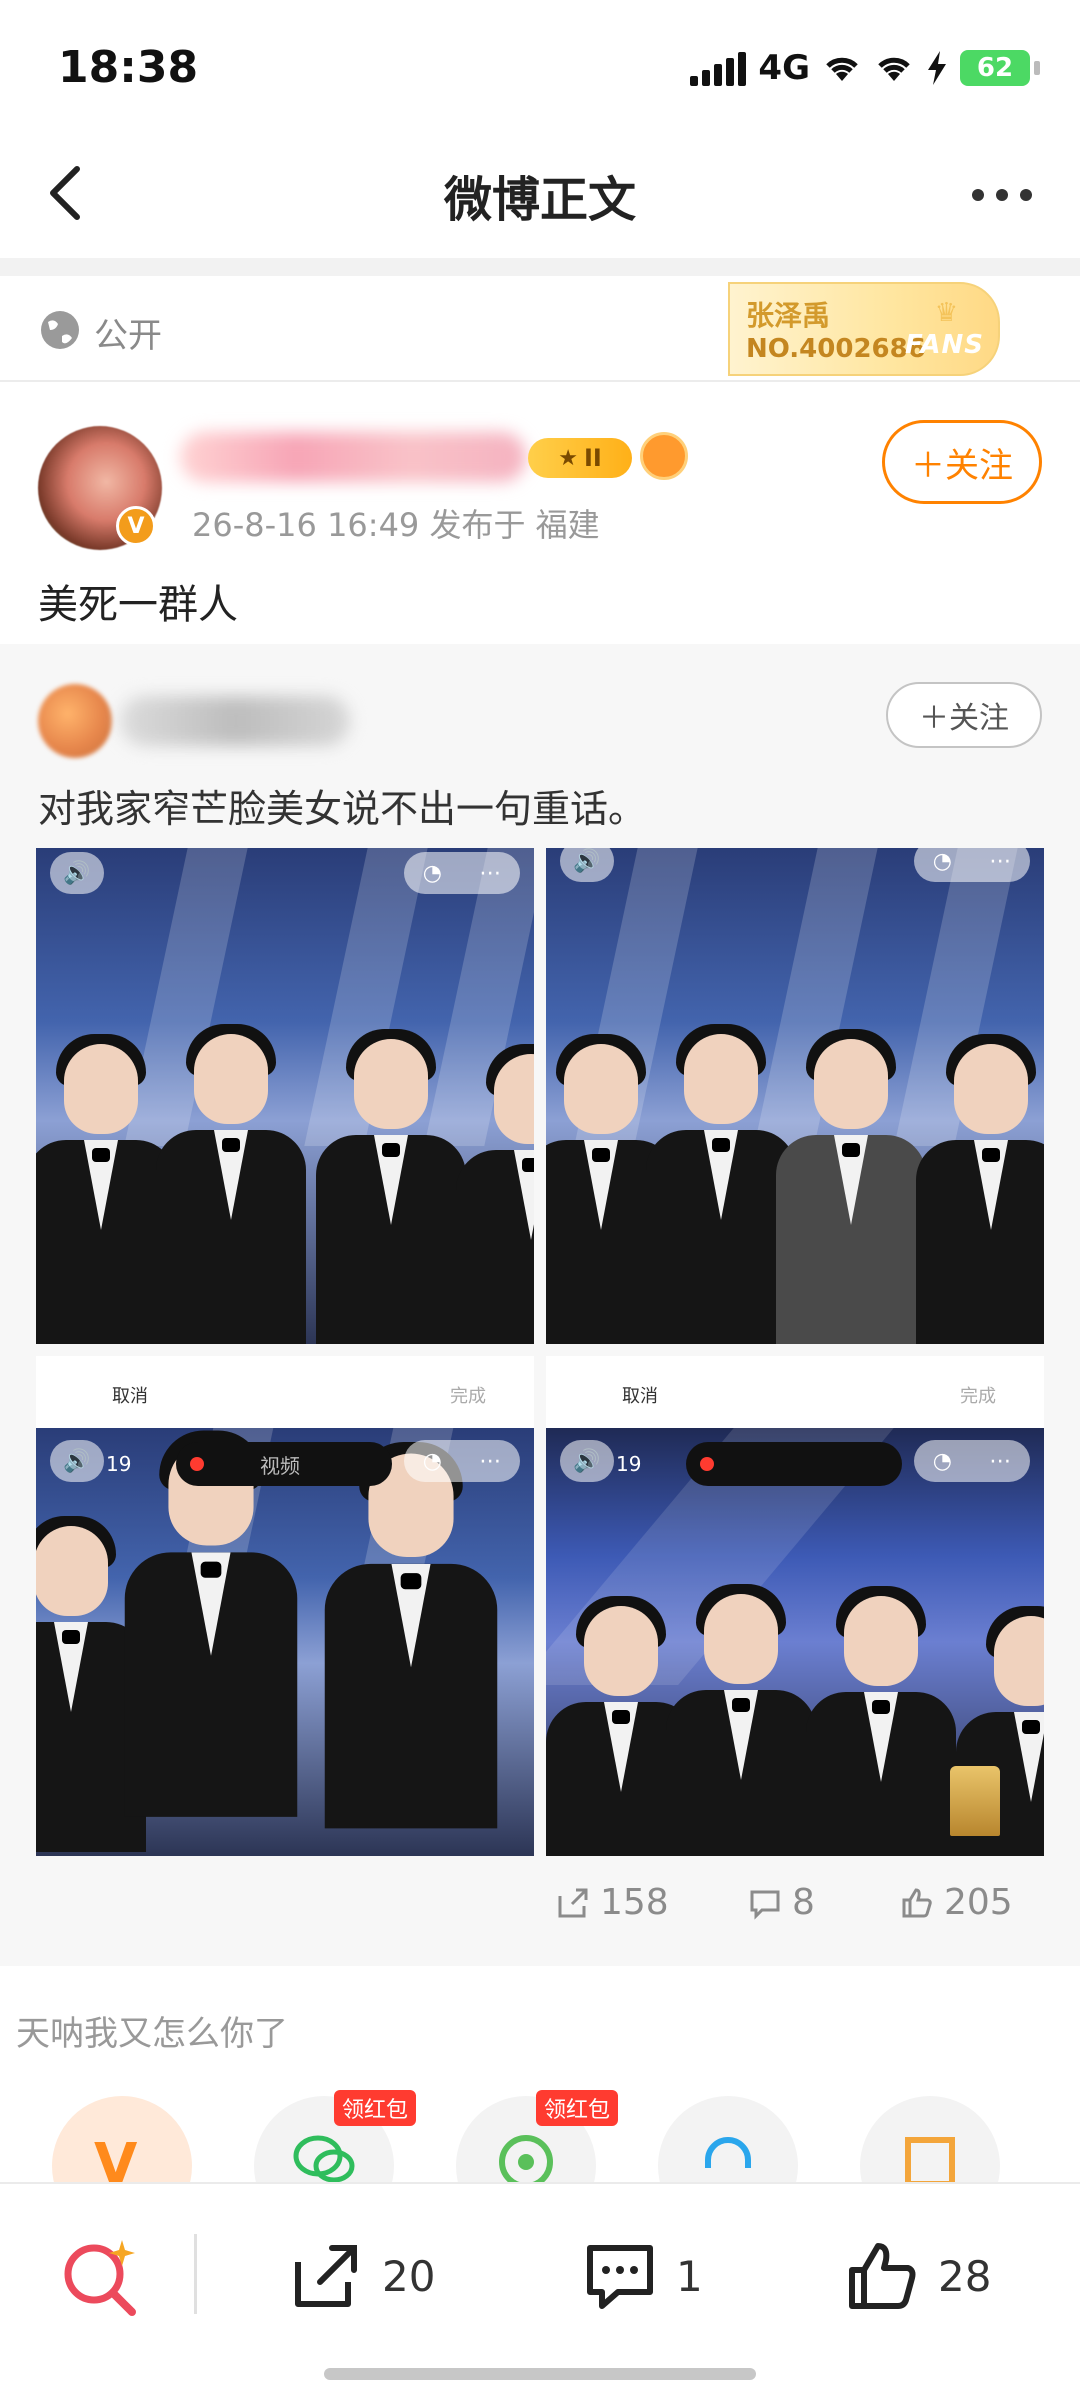  Describe the element at coordinates (409, 2276) in the screenshot. I see `share-count: 20` at that location.